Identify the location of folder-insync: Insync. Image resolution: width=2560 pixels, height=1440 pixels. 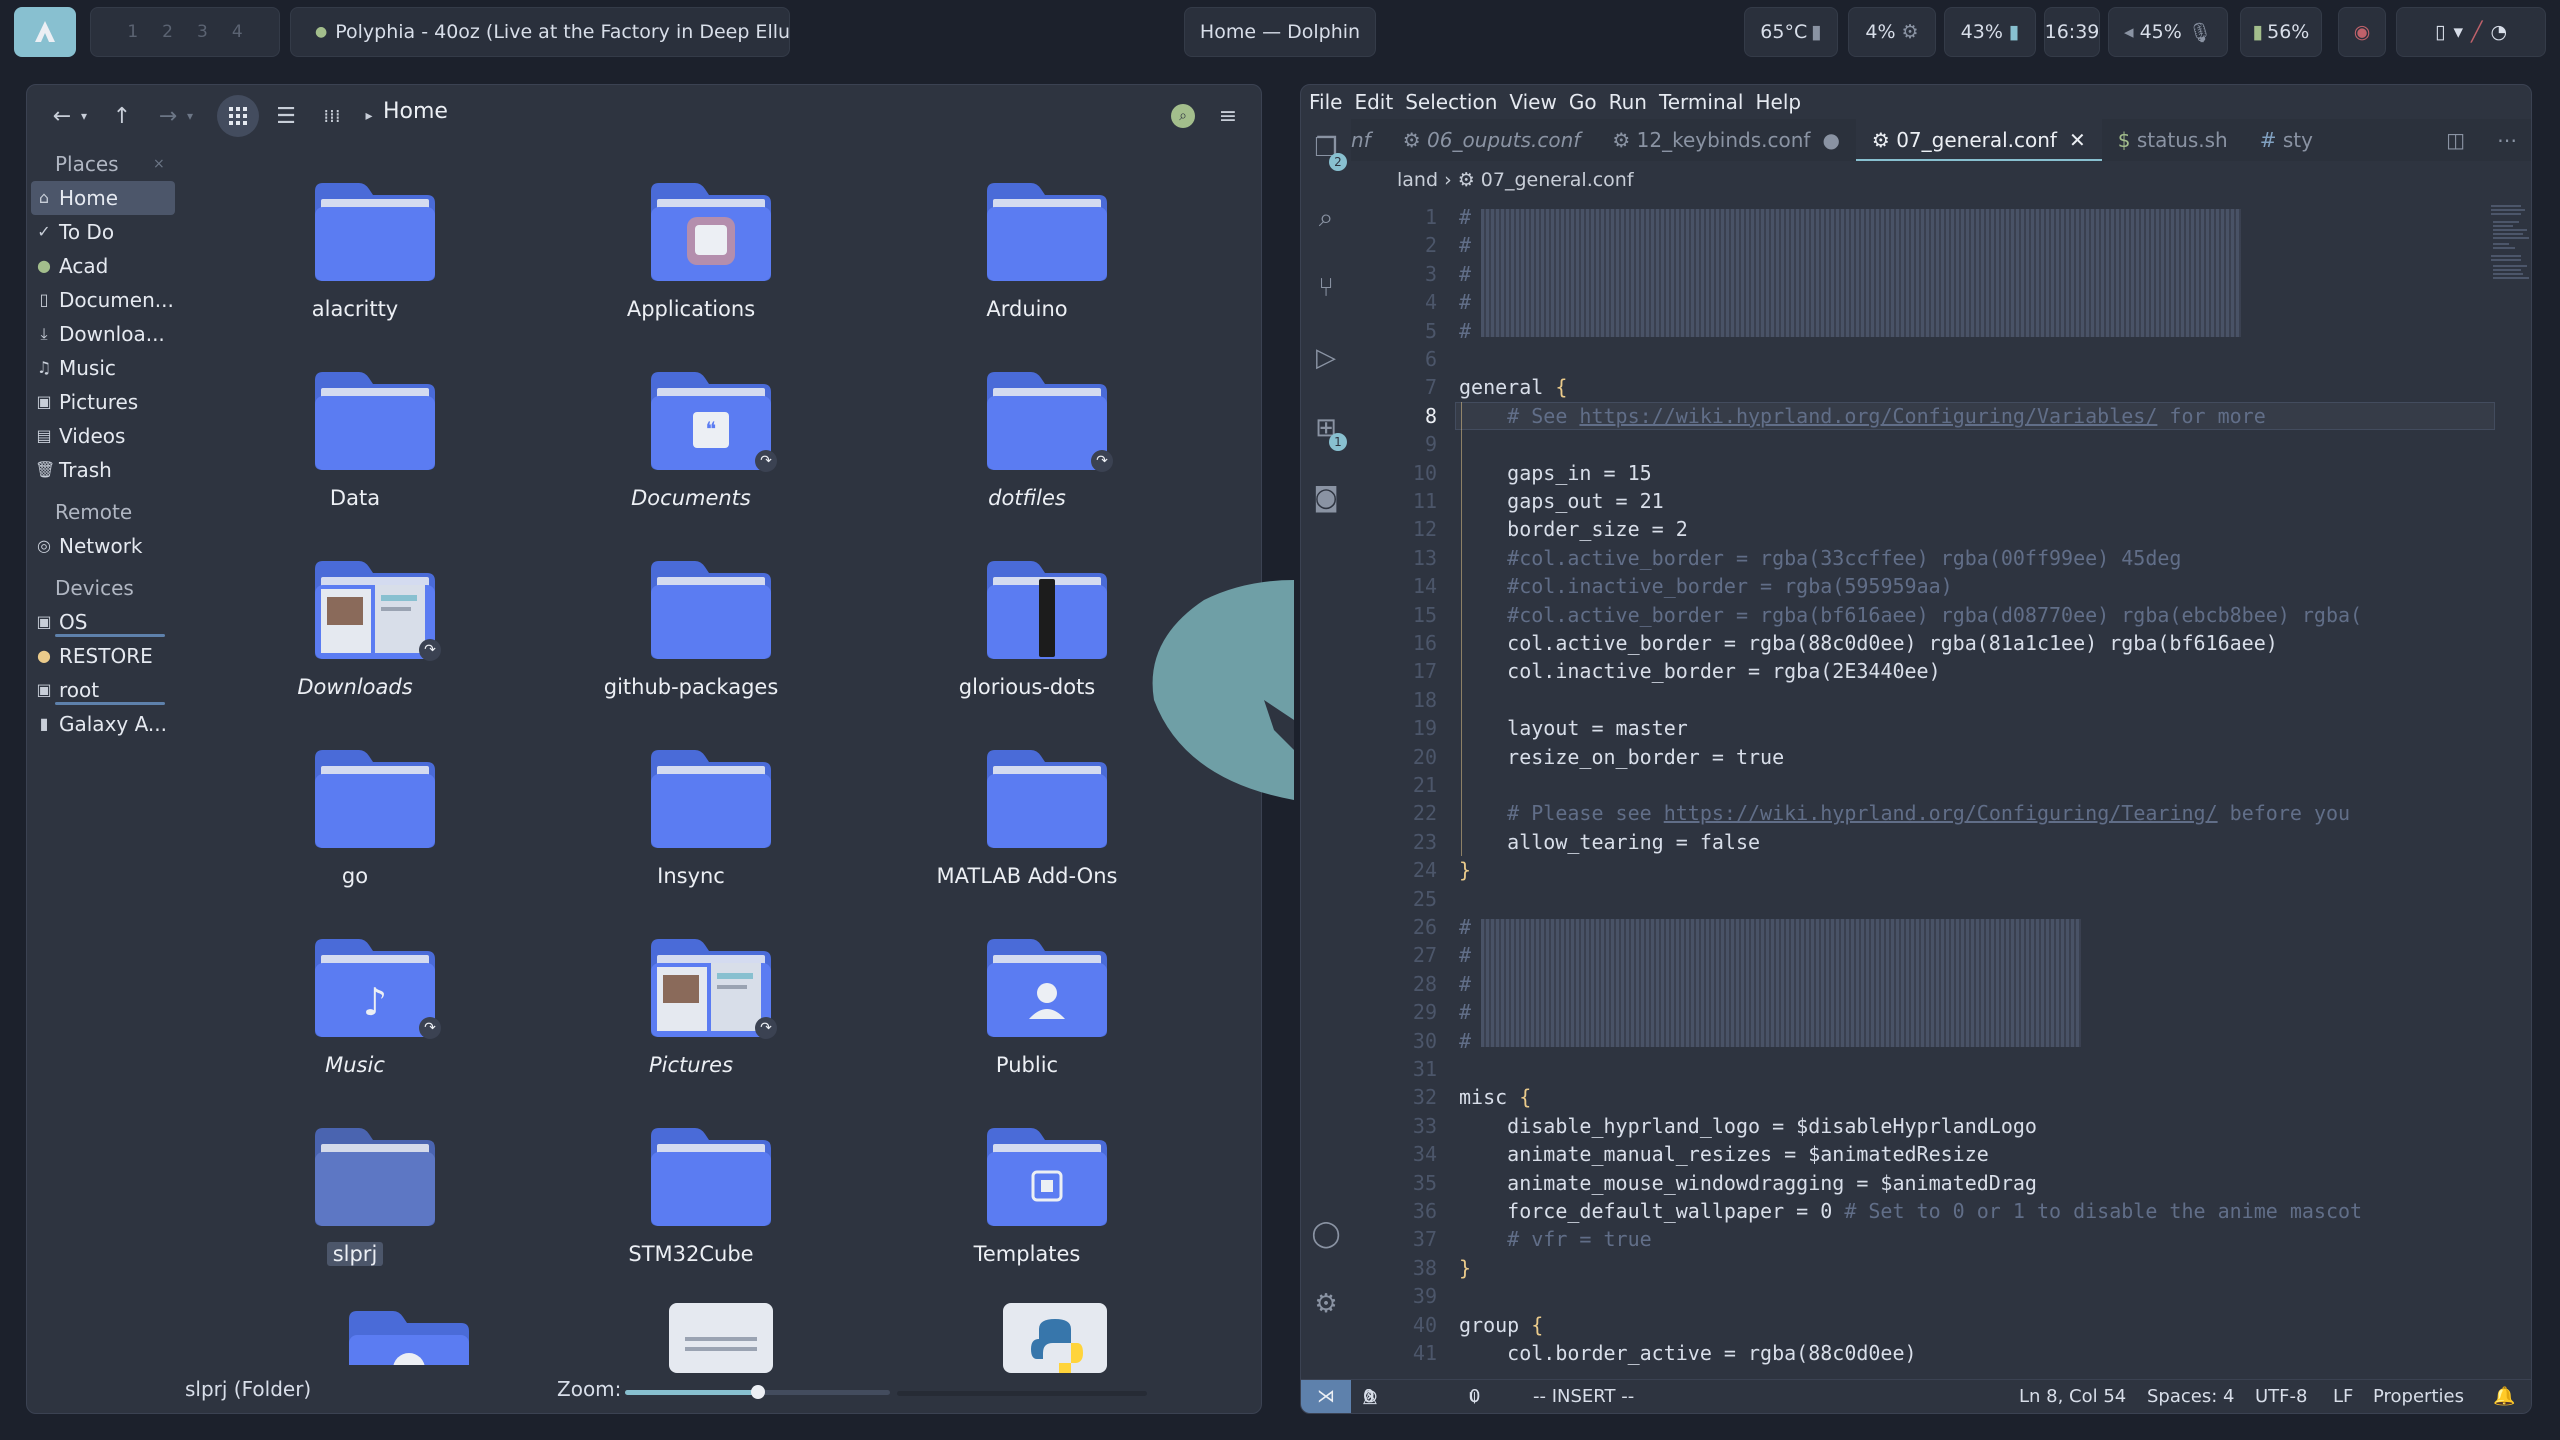
(691, 839).